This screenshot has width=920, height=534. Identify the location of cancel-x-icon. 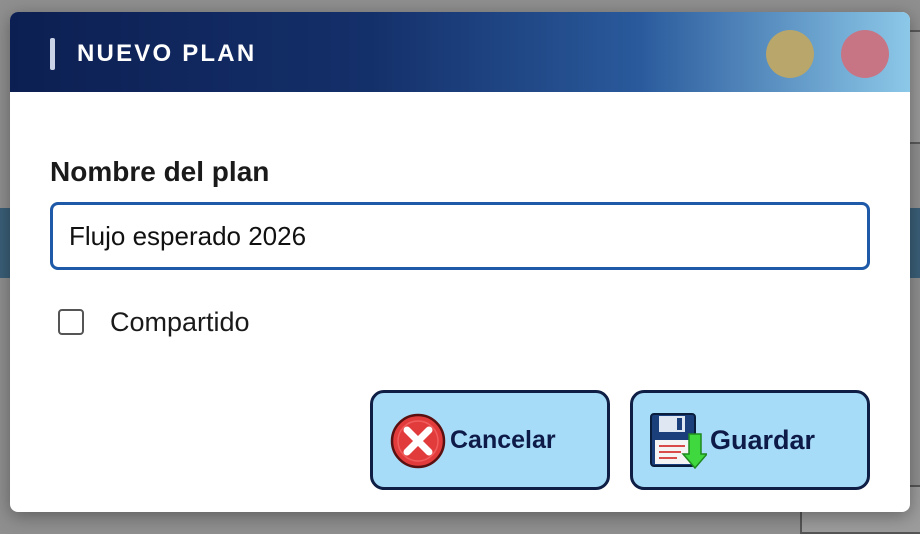
(418, 441).